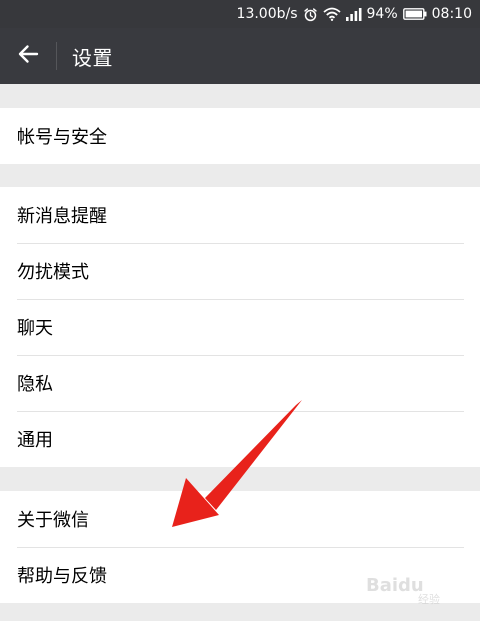 This screenshot has width=480, height=621. Describe the element at coordinates (429, 599) in the screenshot. I see `watermark-subtext: 经验` at that location.